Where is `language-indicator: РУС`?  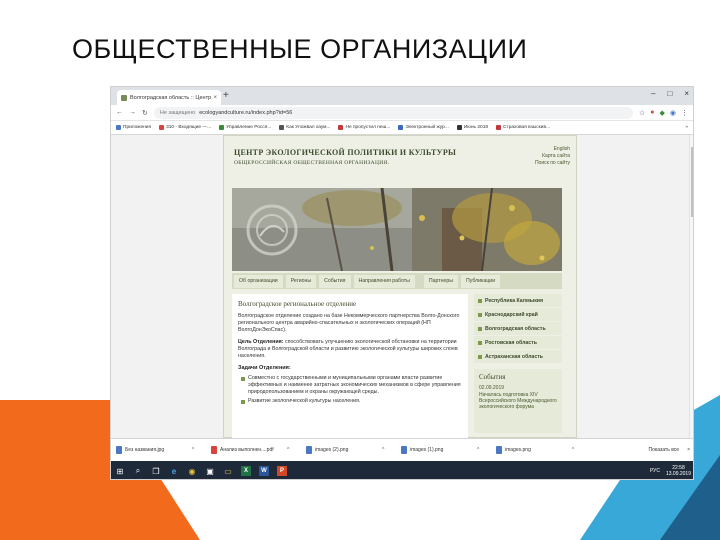
language-indicator: РУС is located at coordinates (655, 471).